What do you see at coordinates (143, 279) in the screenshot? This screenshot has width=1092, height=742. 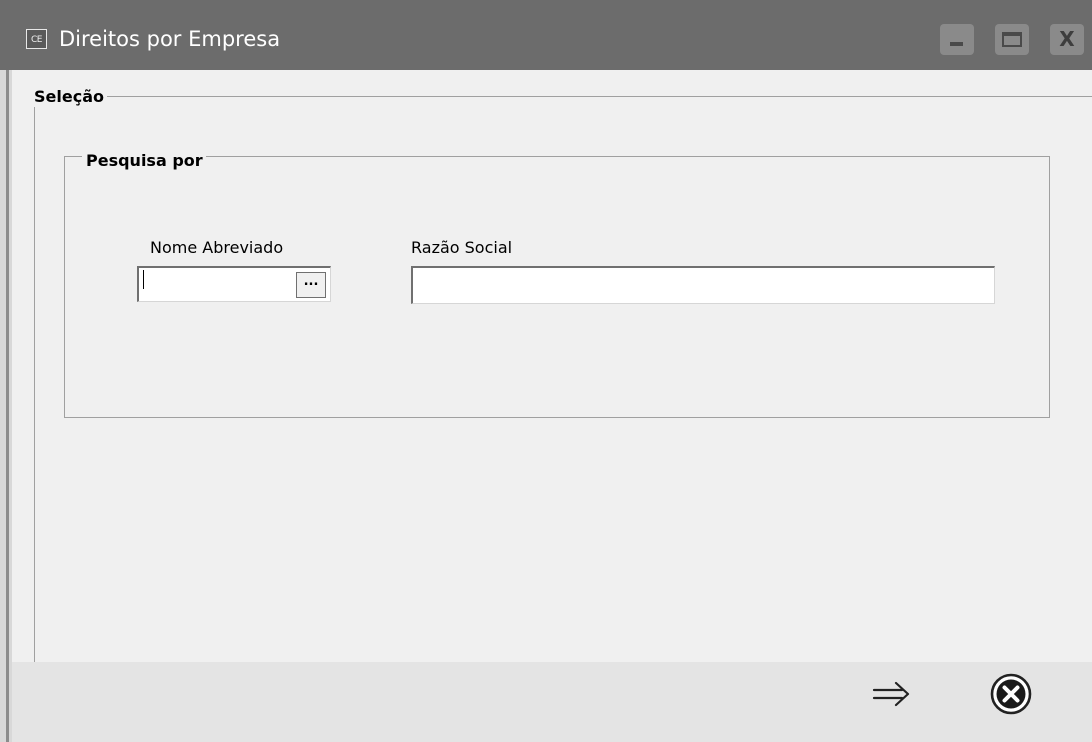 I see `text-cursor` at bounding box center [143, 279].